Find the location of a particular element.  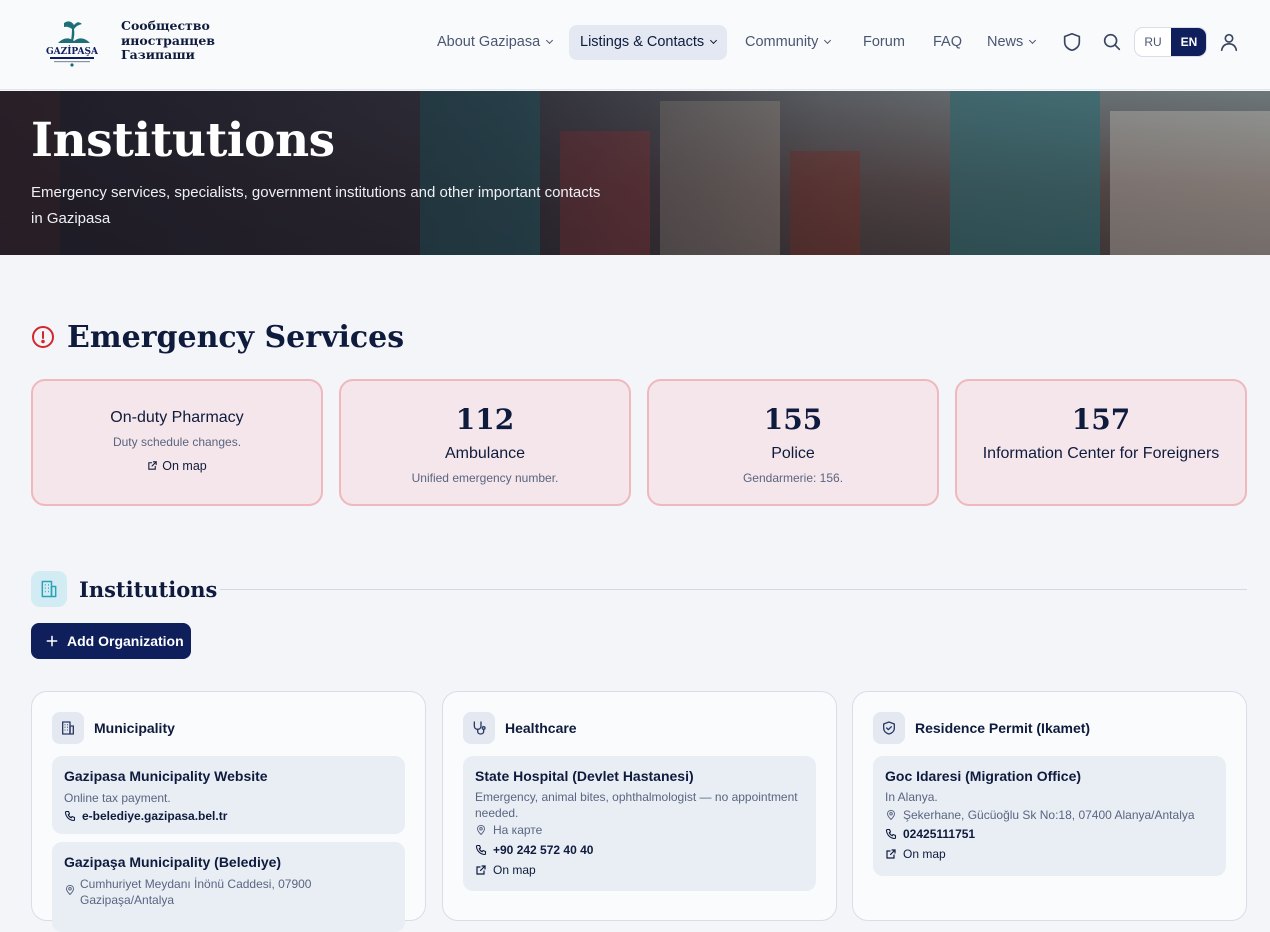

search-icon is located at coordinates (1112, 42).